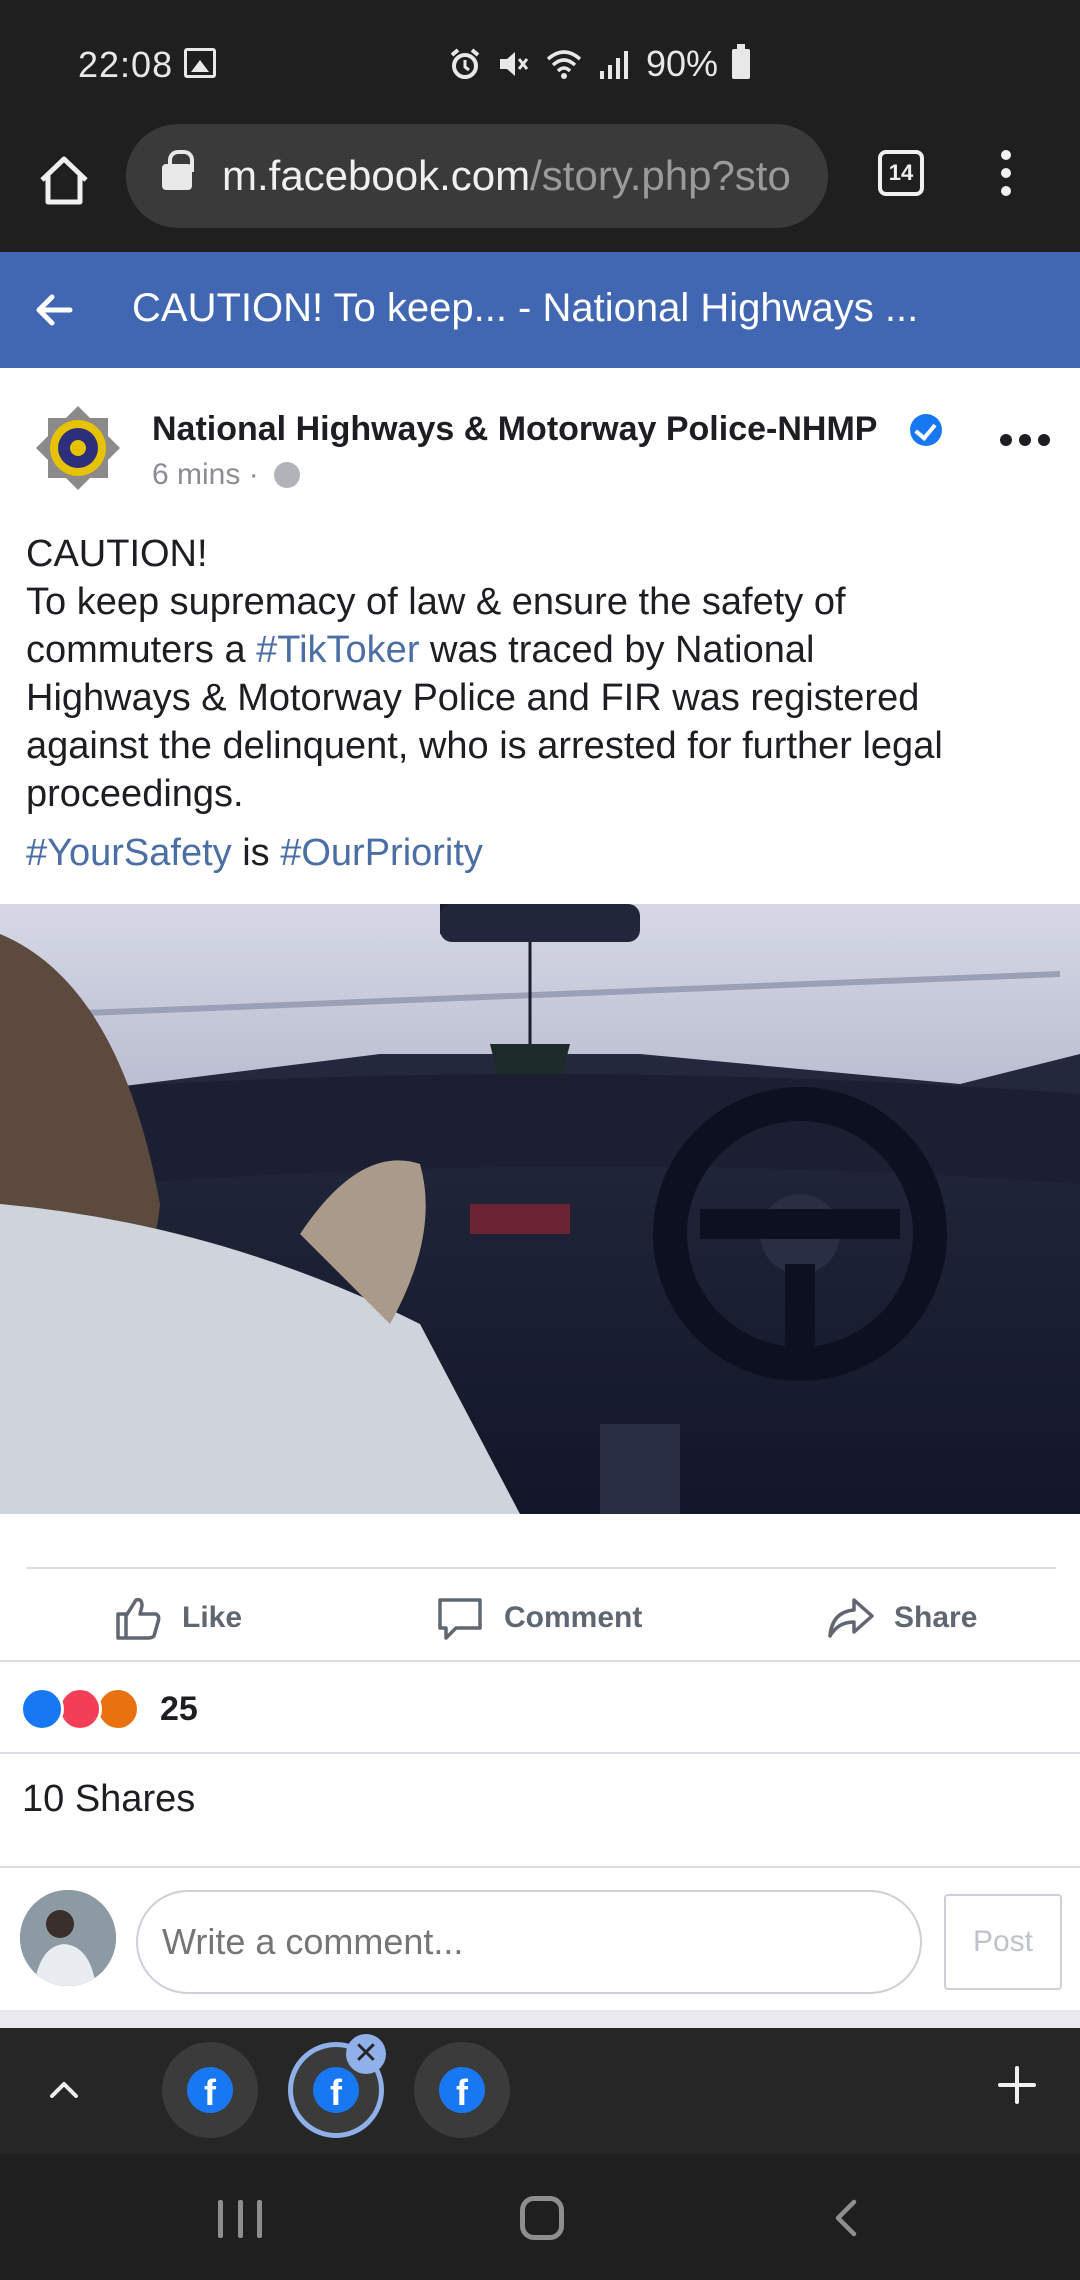 The width and height of the screenshot is (1080, 2280). What do you see at coordinates (108, 1799) in the screenshot?
I see `shares-count: 10 Shares` at bounding box center [108, 1799].